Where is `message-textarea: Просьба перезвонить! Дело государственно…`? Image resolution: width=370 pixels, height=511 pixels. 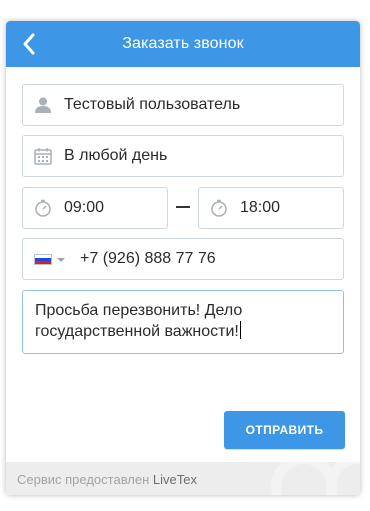 message-textarea: Просьба перезвонить! Дело государственно… is located at coordinates (183, 322).